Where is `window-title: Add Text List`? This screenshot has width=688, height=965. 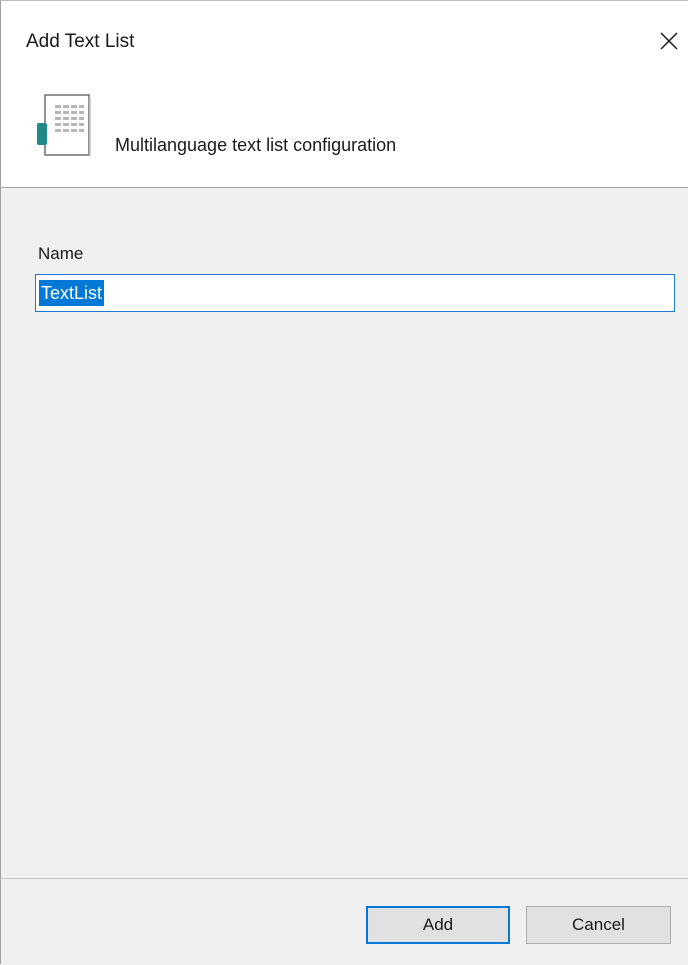
window-title: Add Text List is located at coordinates (80, 41).